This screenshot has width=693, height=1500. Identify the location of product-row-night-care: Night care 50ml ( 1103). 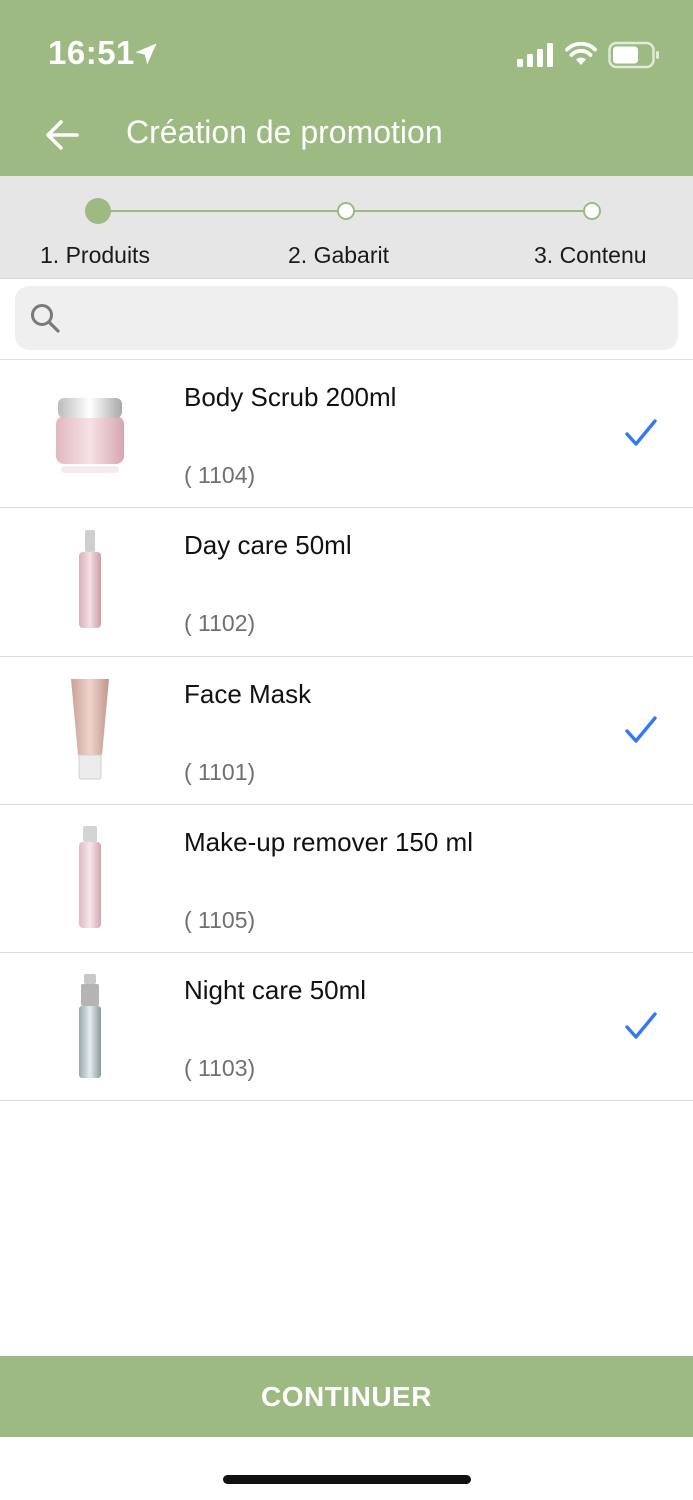
(346, 1027).